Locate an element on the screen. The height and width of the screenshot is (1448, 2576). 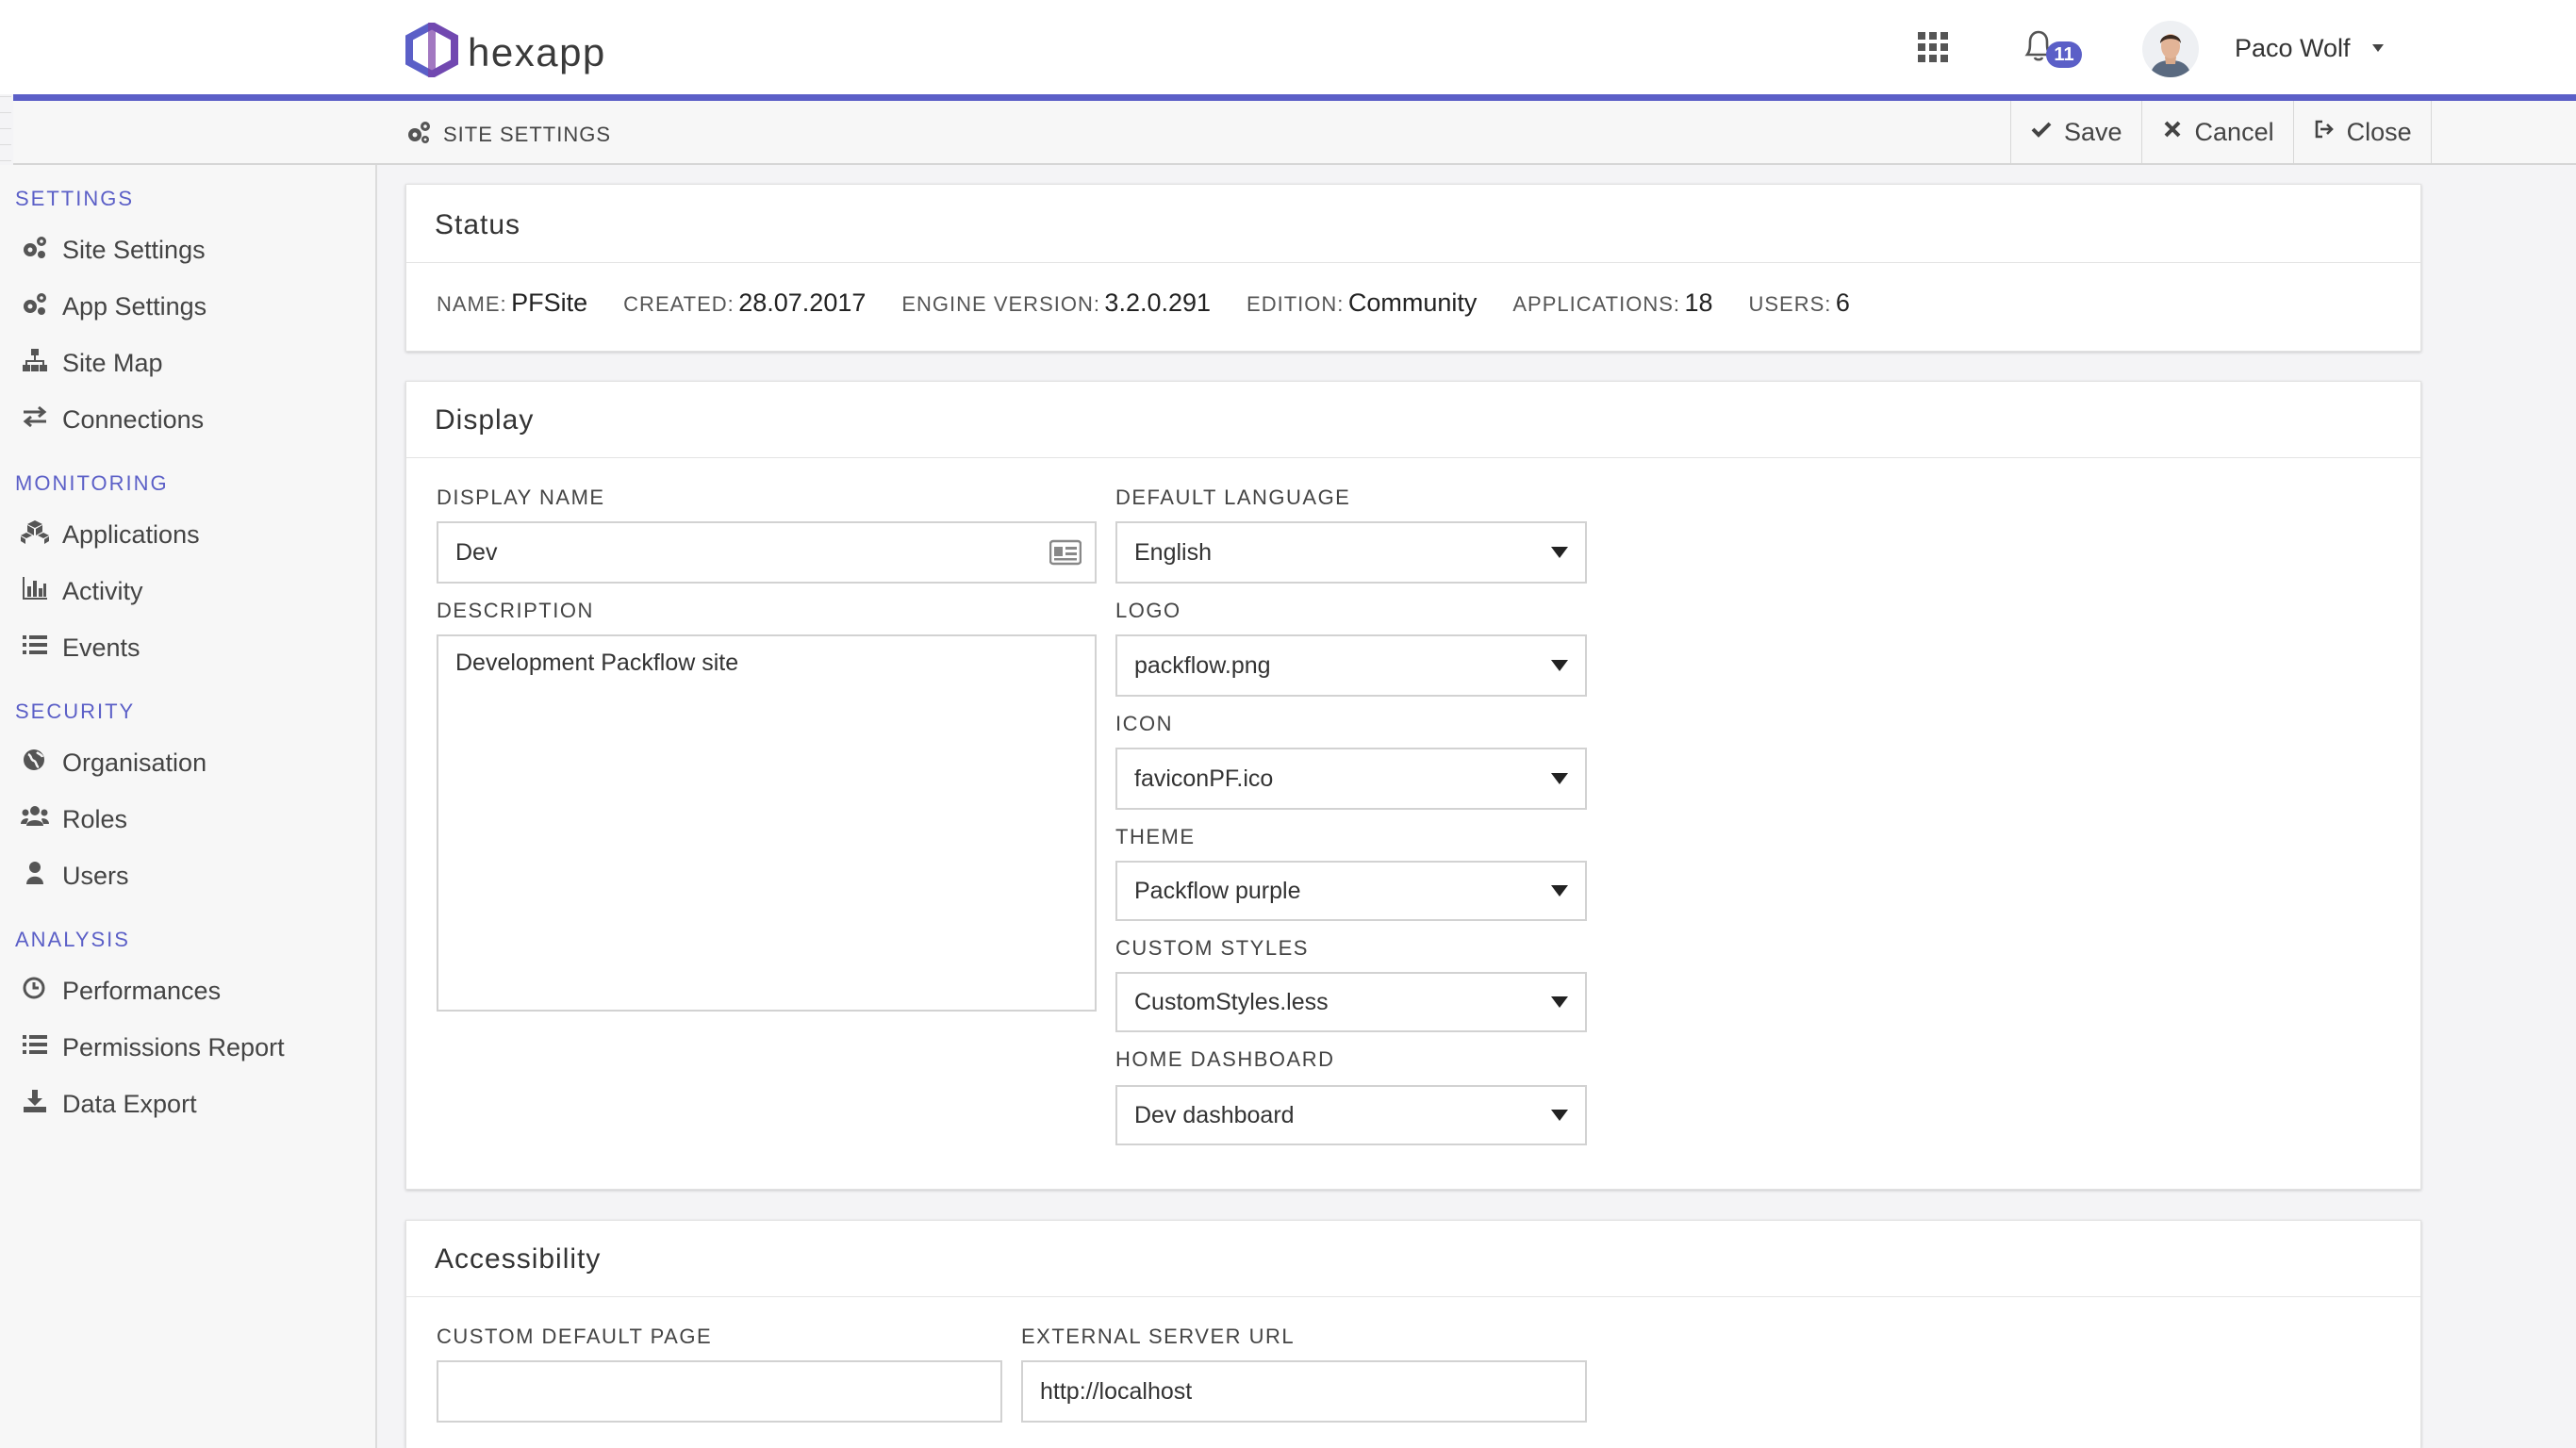
sidebar-section-security: SECURITY is located at coordinates (75, 711).